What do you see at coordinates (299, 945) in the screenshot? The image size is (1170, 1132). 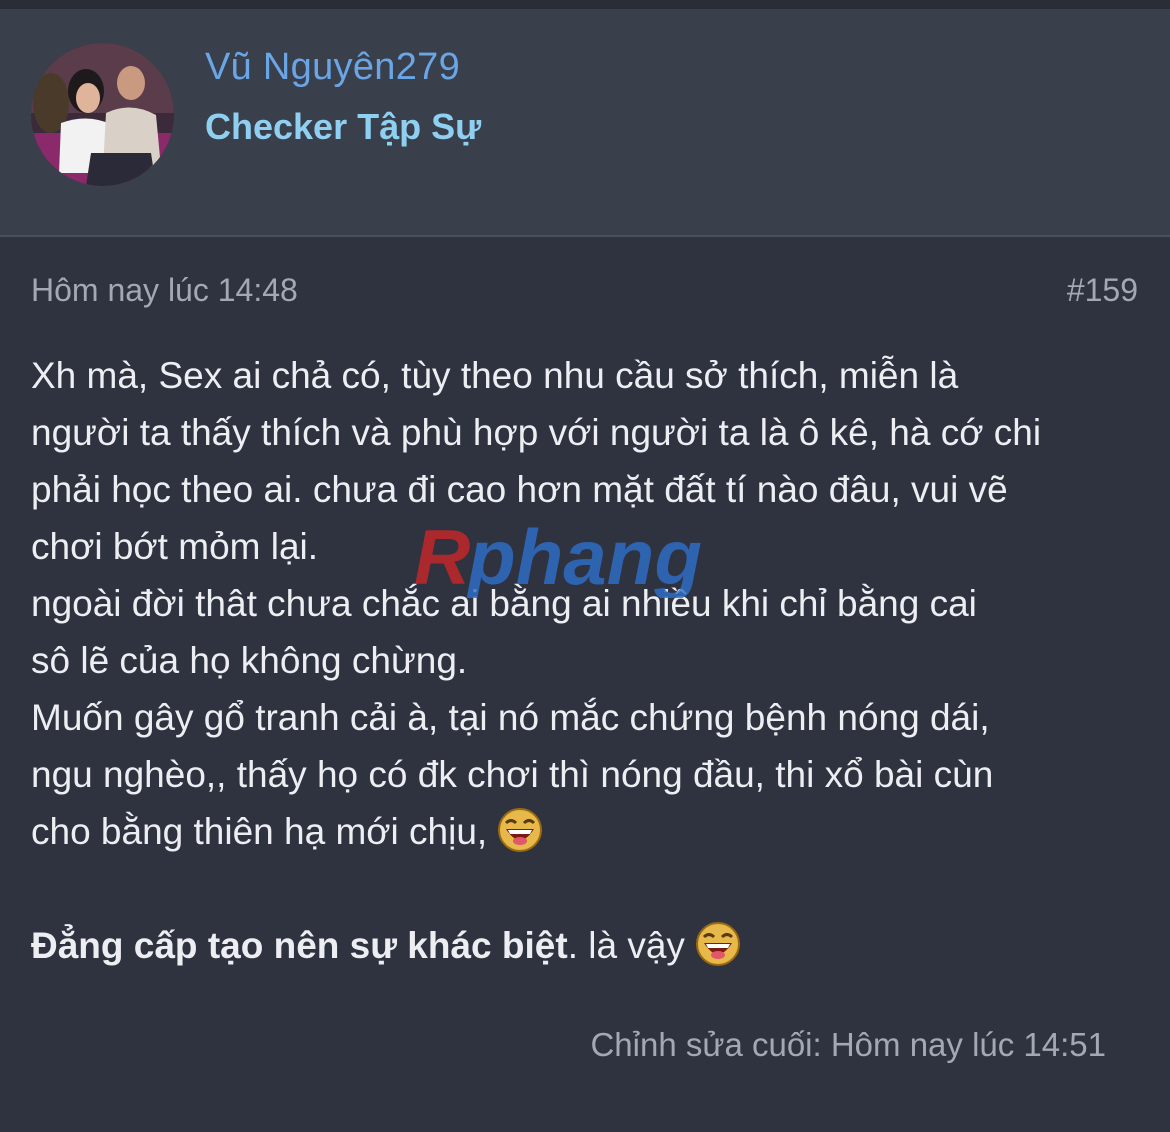 I see `closing-bold-text: Đẳng cấp tạo nên sự khác biệt` at bounding box center [299, 945].